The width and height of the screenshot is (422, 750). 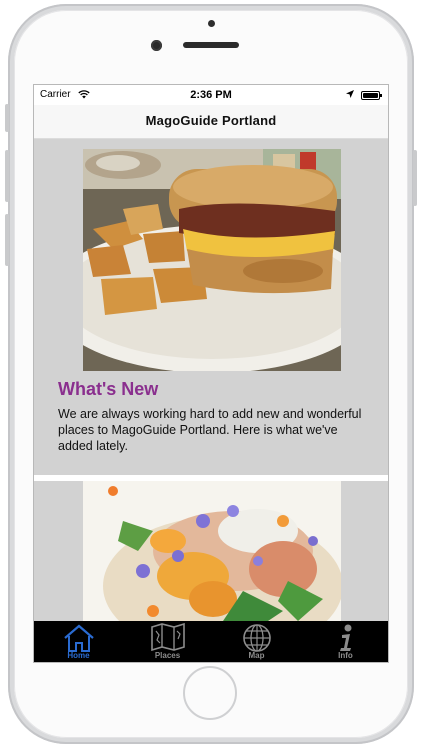 What do you see at coordinates (256, 638) in the screenshot?
I see `globe-icon` at bounding box center [256, 638].